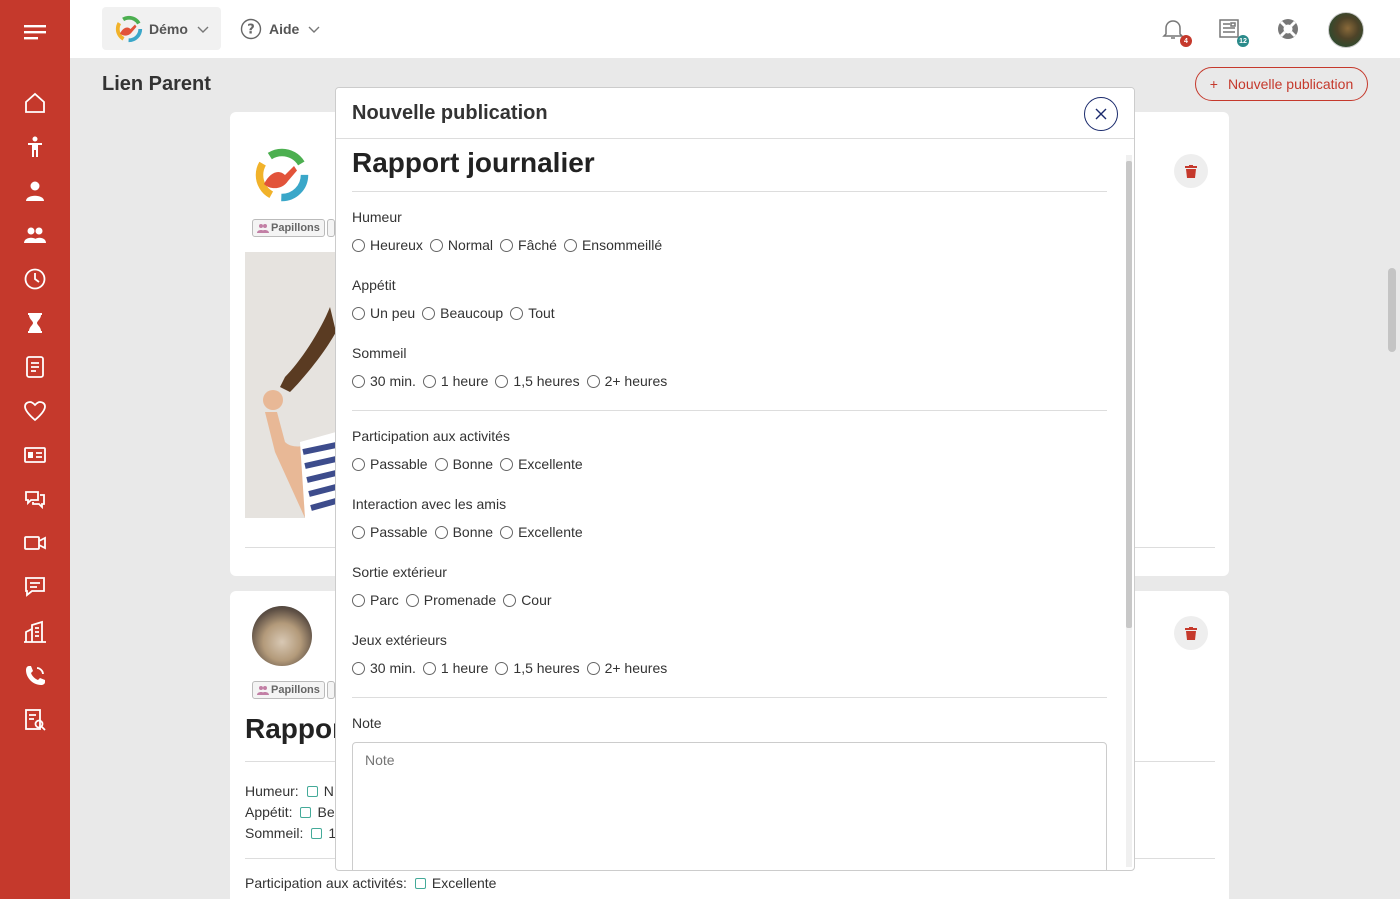 Image resolution: width=1400 pixels, height=899 pixels. I want to click on report-row: Humeur: N, so click(289, 791).